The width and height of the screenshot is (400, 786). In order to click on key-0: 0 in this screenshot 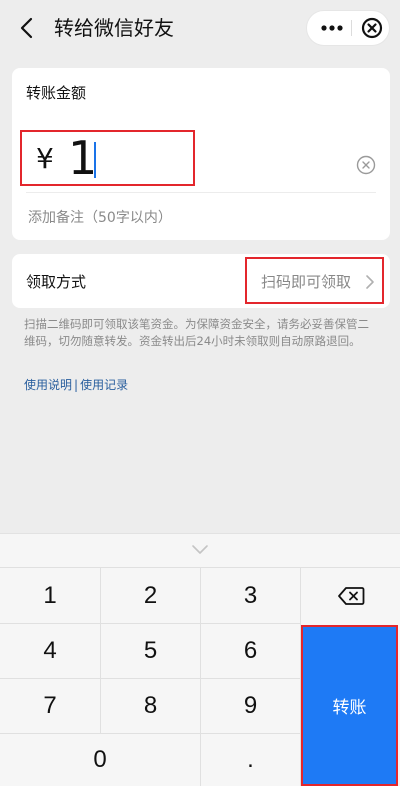, I will do `click(100, 760)`.